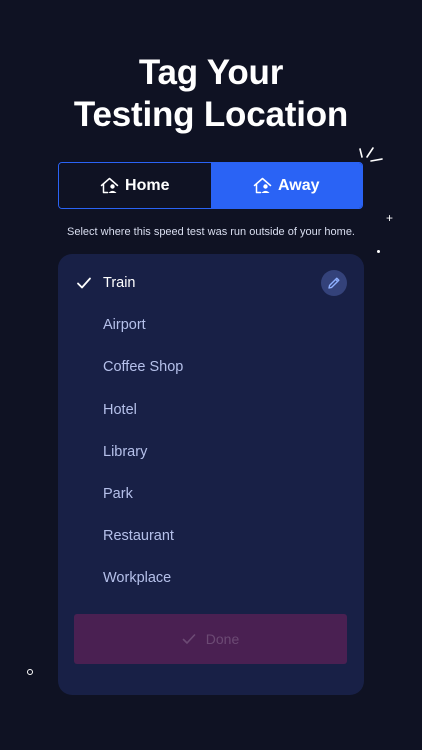  Describe the element at coordinates (137, 578) in the screenshot. I see `location-item-label: Workplace` at that location.